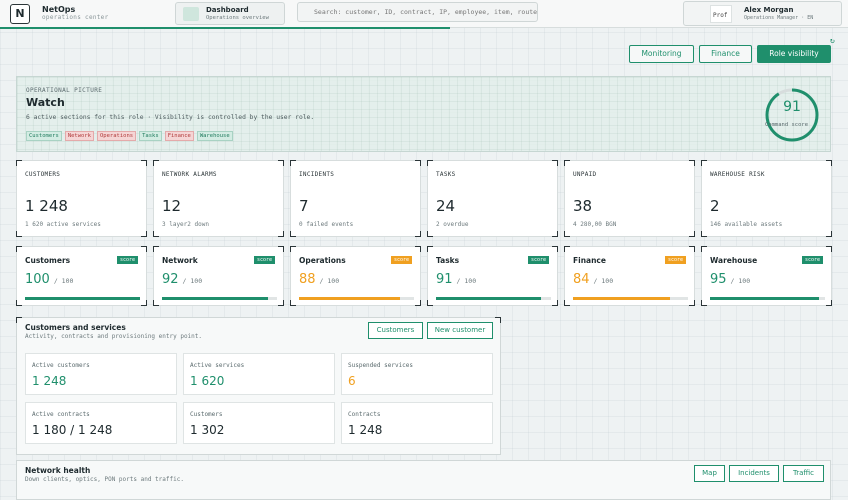 The height and width of the screenshot is (500, 848). What do you see at coordinates (319, 279) in the screenshot?
I see `score-value: 88/ 100` at bounding box center [319, 279].